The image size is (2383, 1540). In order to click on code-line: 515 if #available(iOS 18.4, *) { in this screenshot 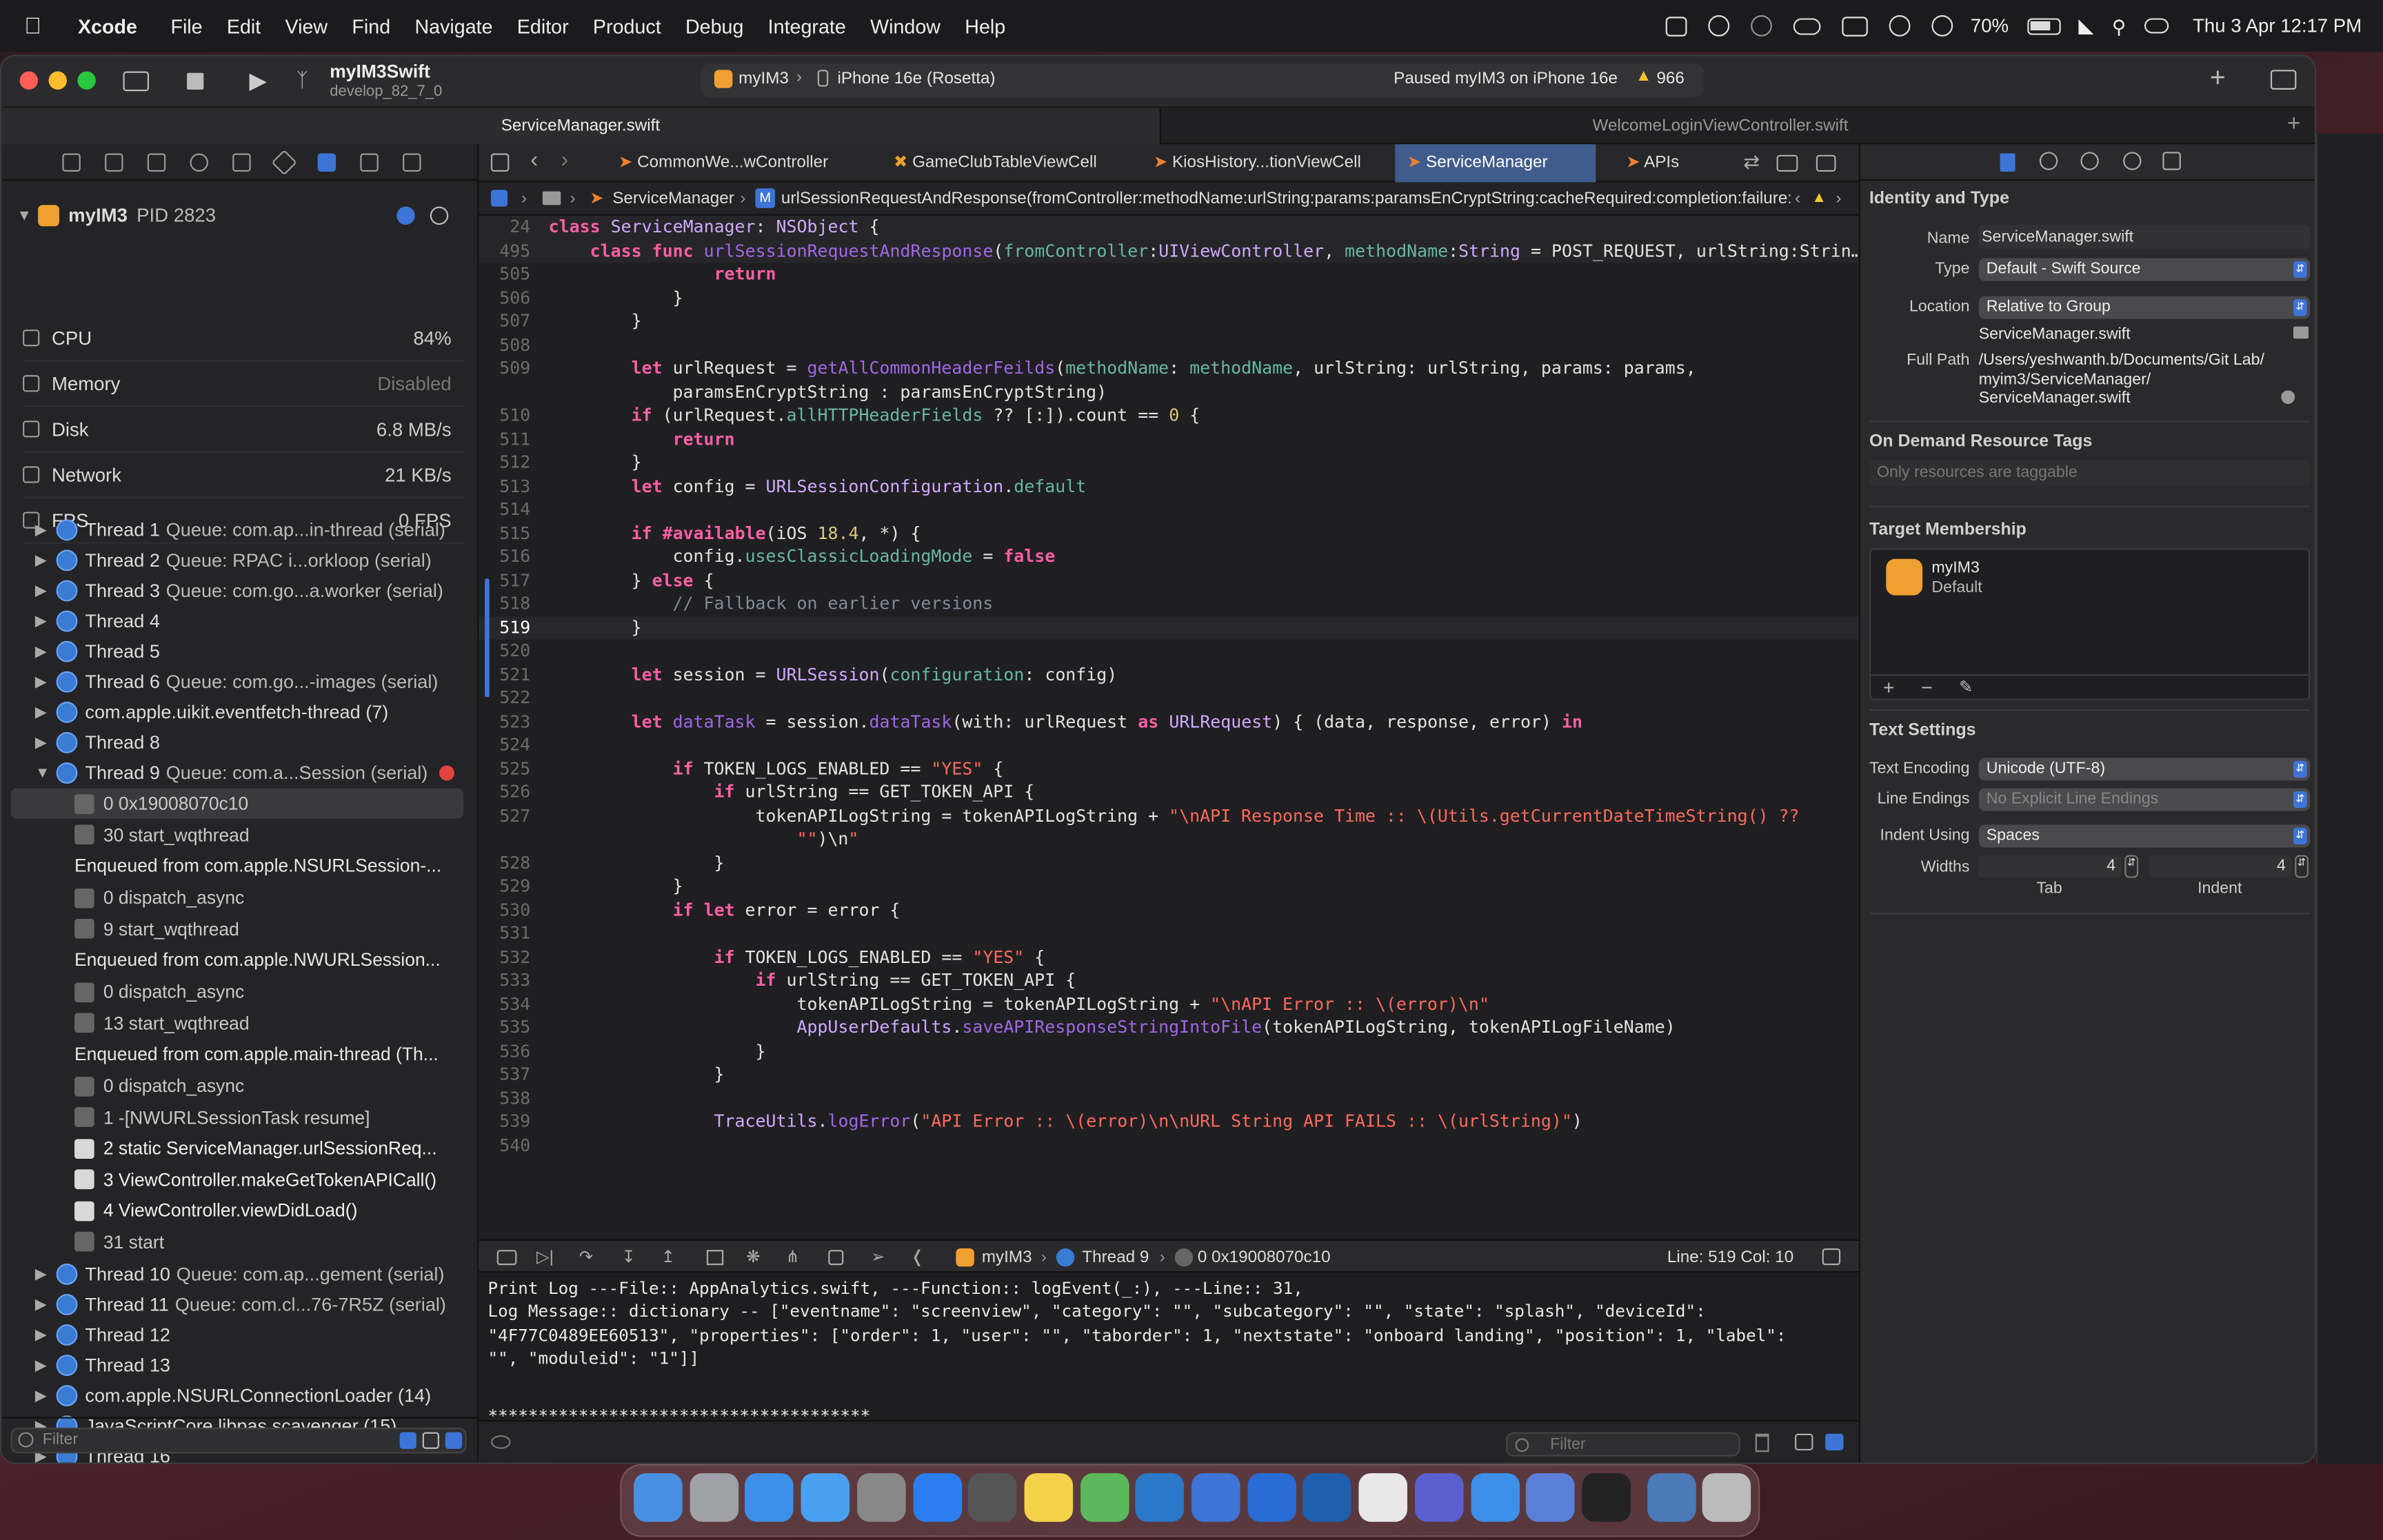, I will do `click(1168, 533)`.